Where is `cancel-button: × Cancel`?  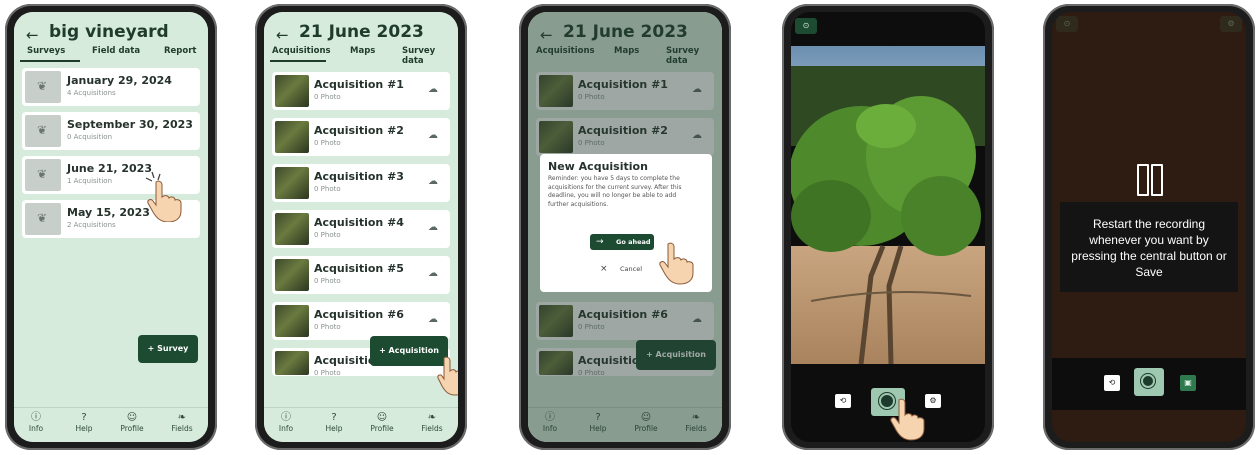
cancel-button: × Cancel is located at coordinates (623, 269).